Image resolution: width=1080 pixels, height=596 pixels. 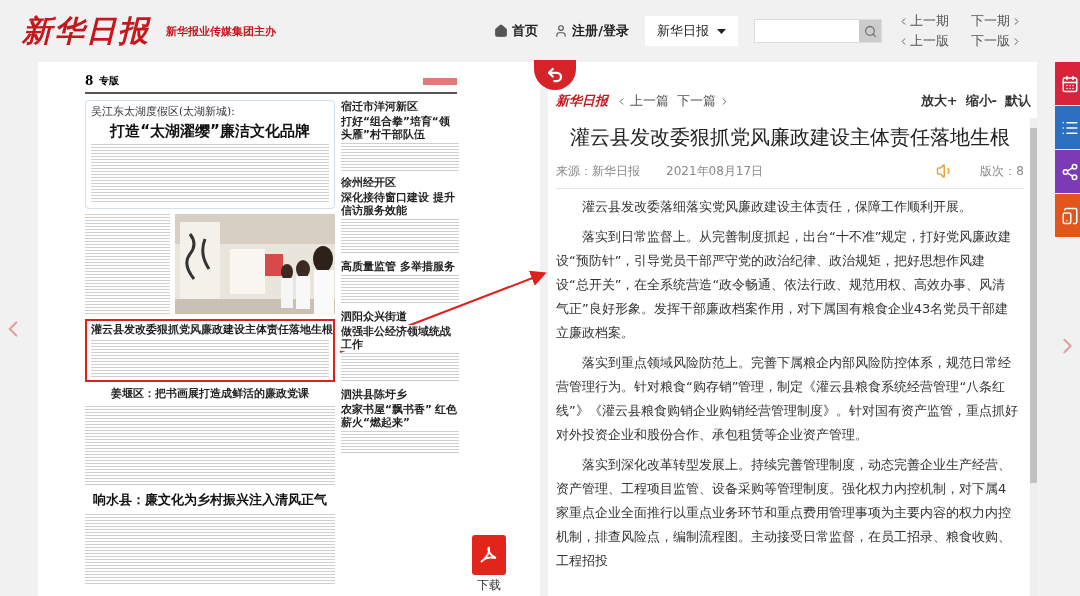 I want to click on story-place: 徐州经开区, so click(x=368, y=182).